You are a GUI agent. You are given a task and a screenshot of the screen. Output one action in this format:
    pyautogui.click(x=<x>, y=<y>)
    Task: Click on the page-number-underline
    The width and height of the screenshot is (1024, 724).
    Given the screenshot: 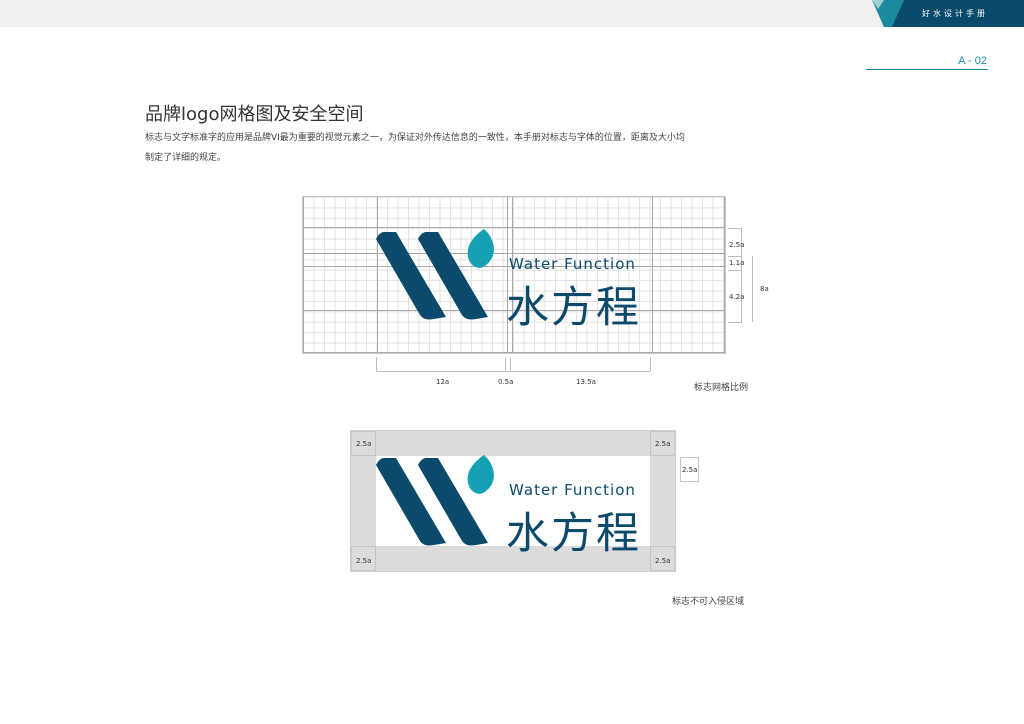 What is the action you would take?
    pyautogui.click(x=927, y=69)
    